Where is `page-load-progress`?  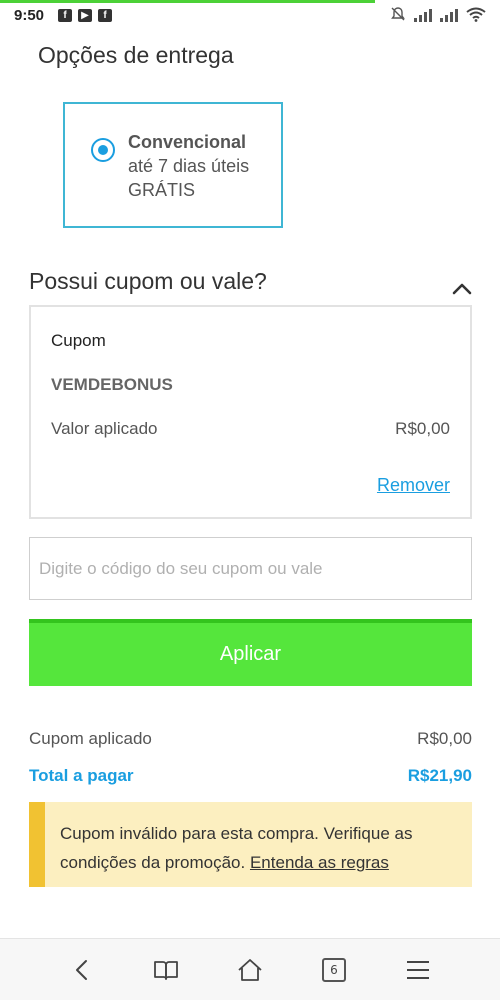 page-load-progress is located at coordinates (187, 1).